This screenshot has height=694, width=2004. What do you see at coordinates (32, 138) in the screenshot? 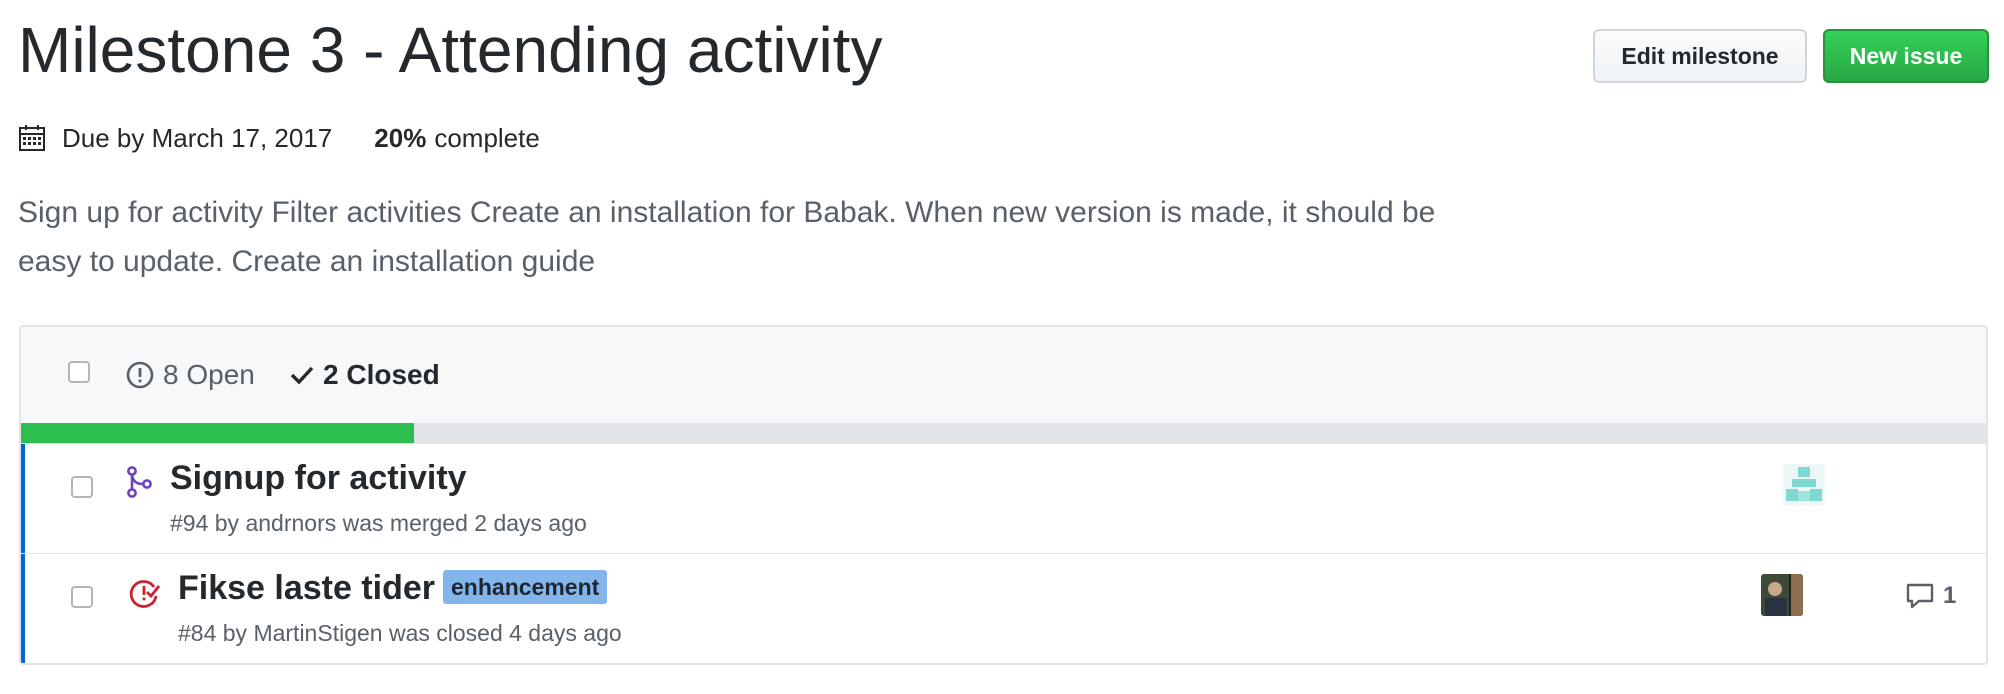
I see `calendar-icon` at bounding box center [32, 138].